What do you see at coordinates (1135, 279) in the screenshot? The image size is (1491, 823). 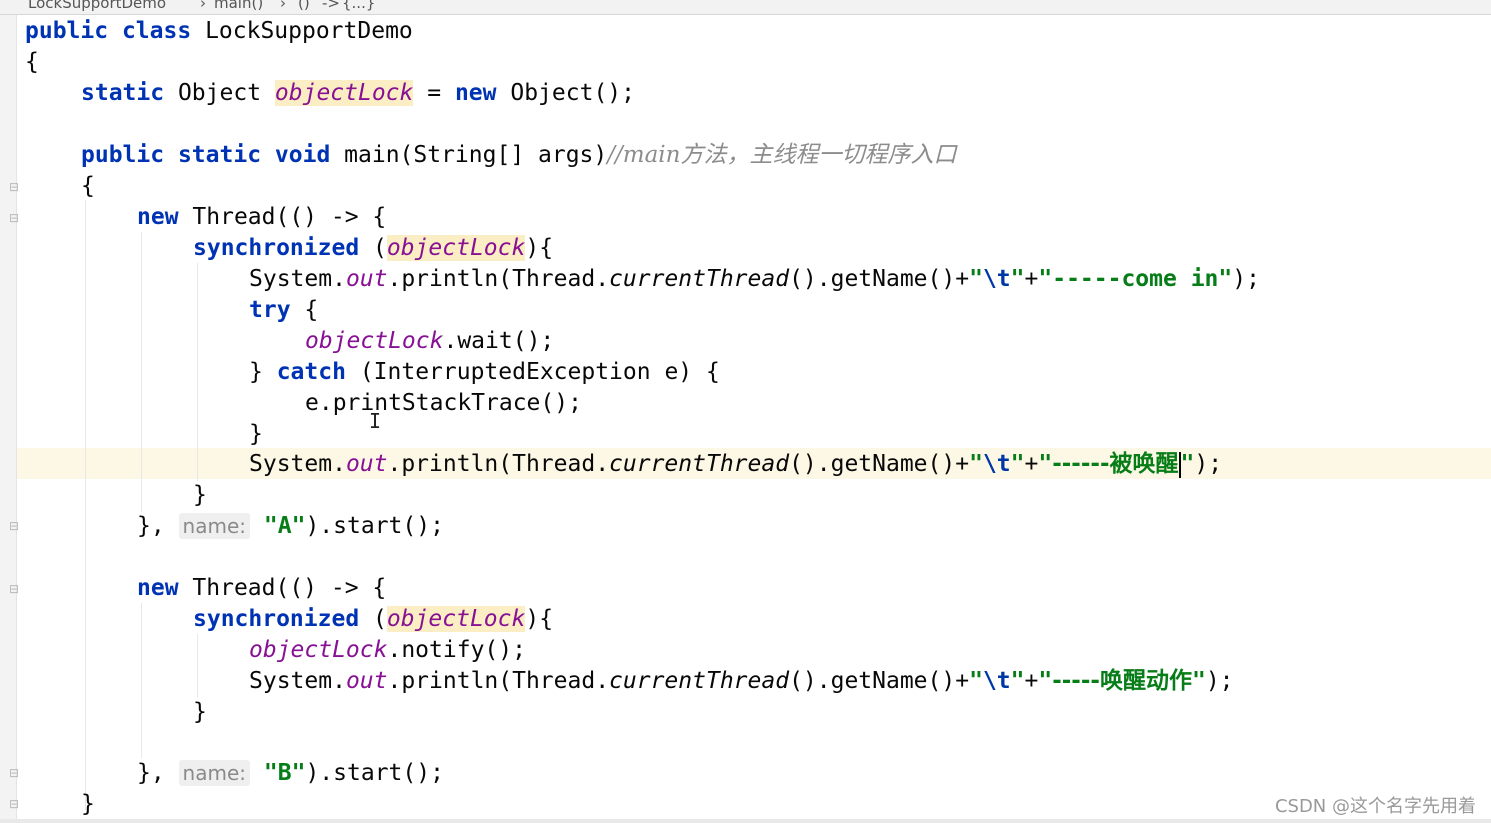 I see `string-content: -----come in` at bounding box center [1135, 279].